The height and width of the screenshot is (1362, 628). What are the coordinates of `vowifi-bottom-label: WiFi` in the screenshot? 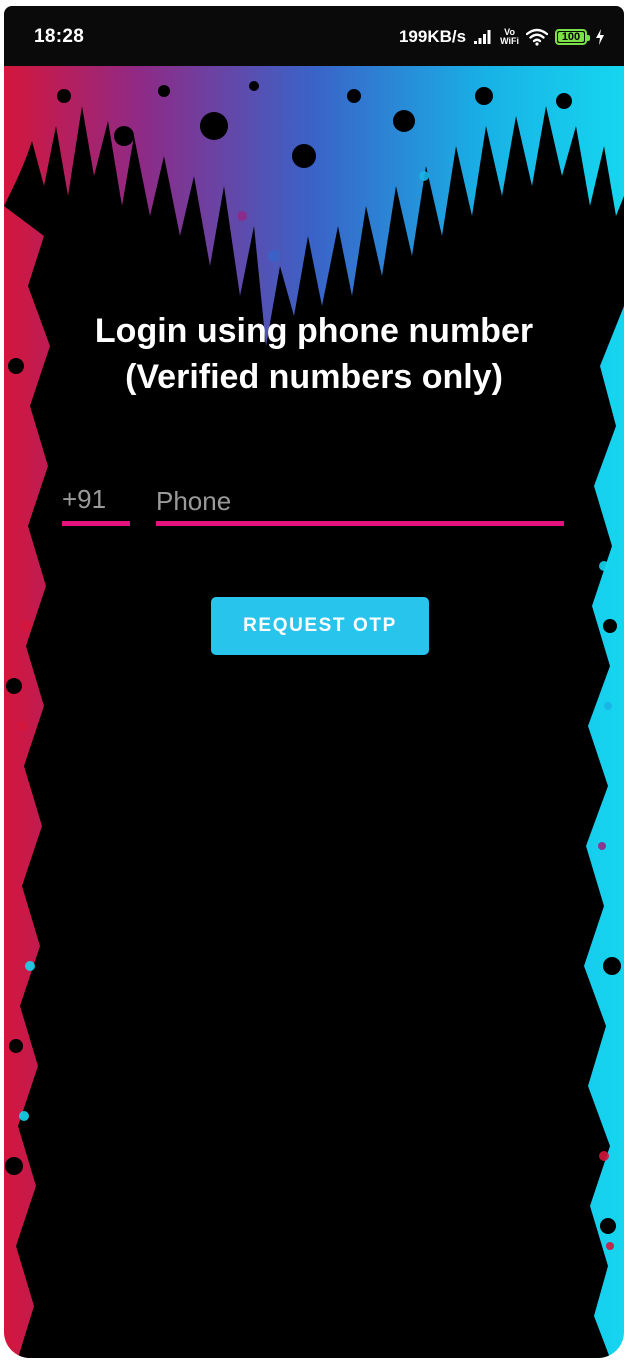 It's located at (509, 41).